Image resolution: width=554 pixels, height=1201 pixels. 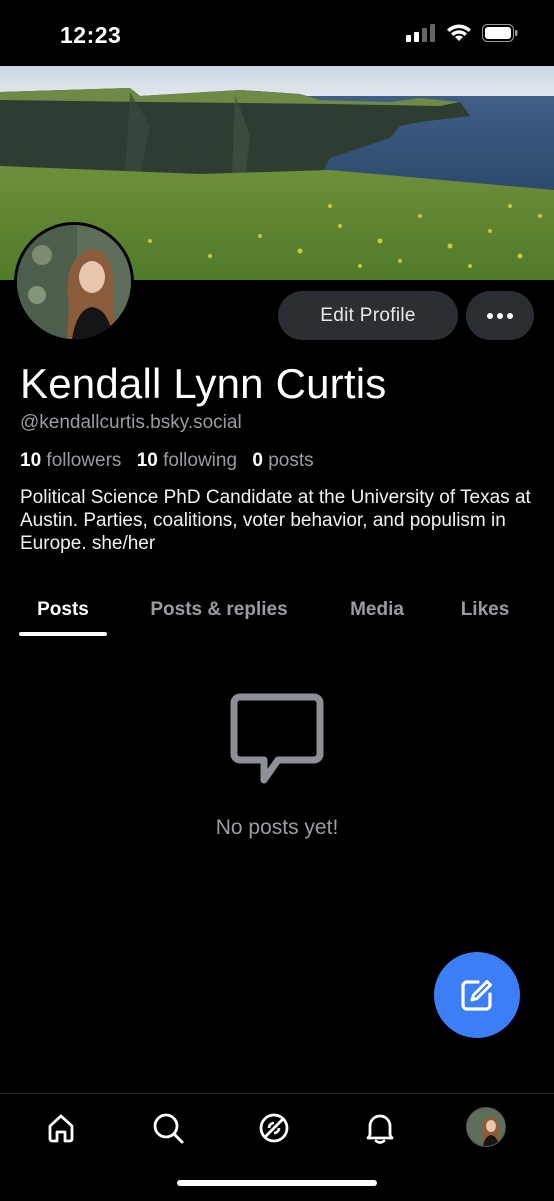 I want to click on more-options-button, so click(x=500, y=315).